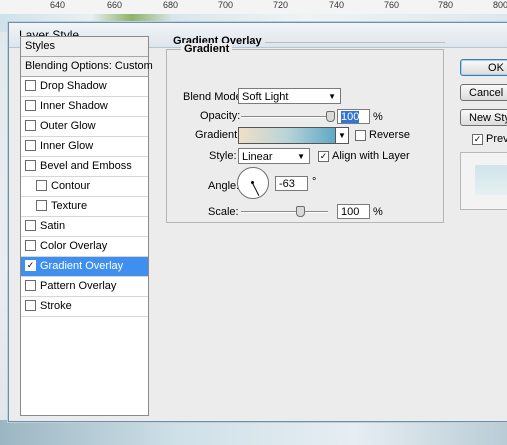 The image size is (507, 445). I want to click on degree-sign: °, so click(314, 182).